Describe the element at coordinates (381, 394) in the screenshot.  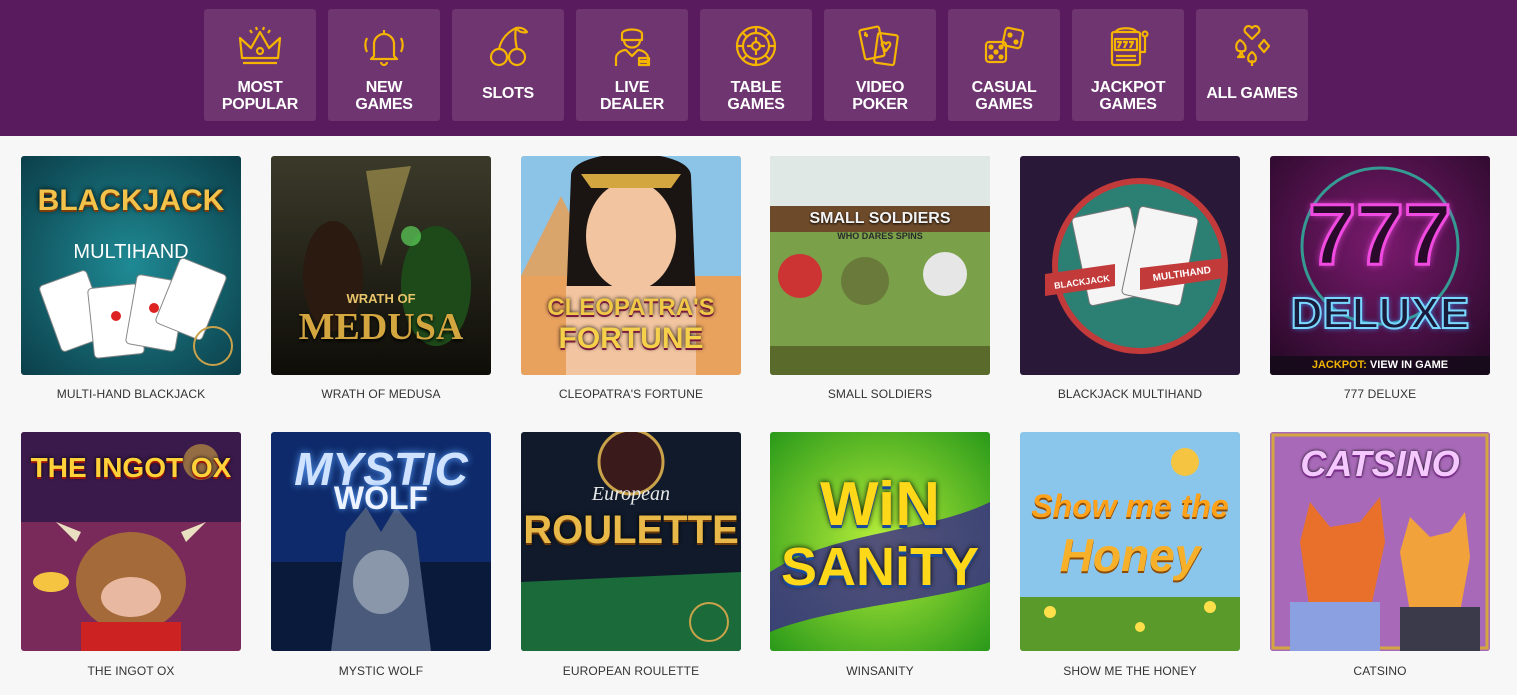
I see `game-caption: WRATH OF MEDUSA` at that location.